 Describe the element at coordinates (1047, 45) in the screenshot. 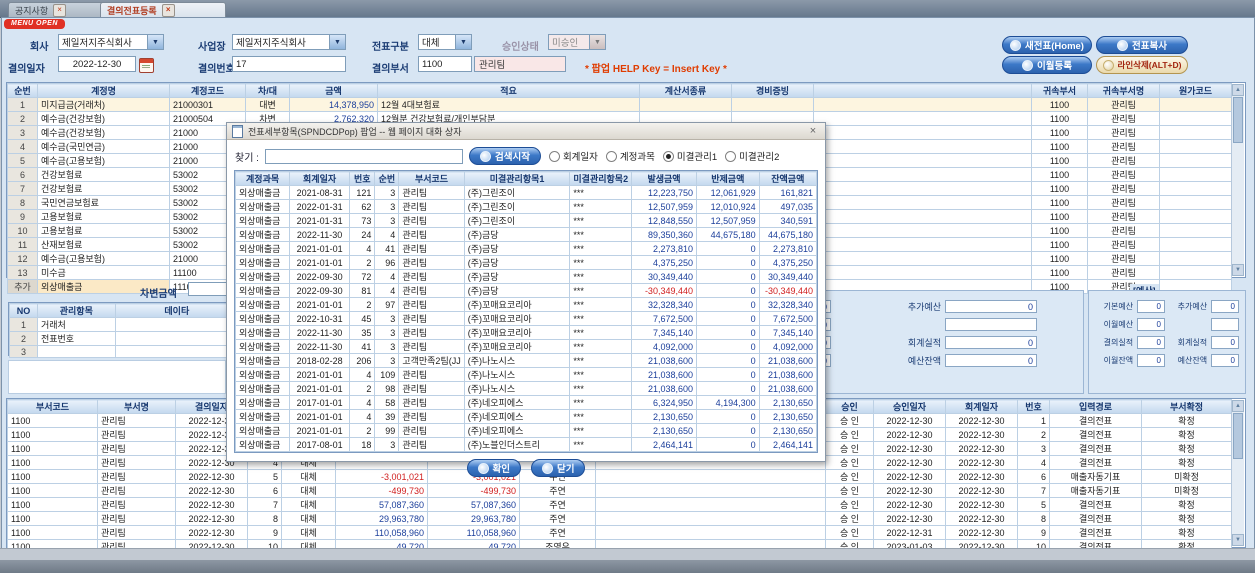

I see `new-slip-button: 새전표(Home)` at that location.